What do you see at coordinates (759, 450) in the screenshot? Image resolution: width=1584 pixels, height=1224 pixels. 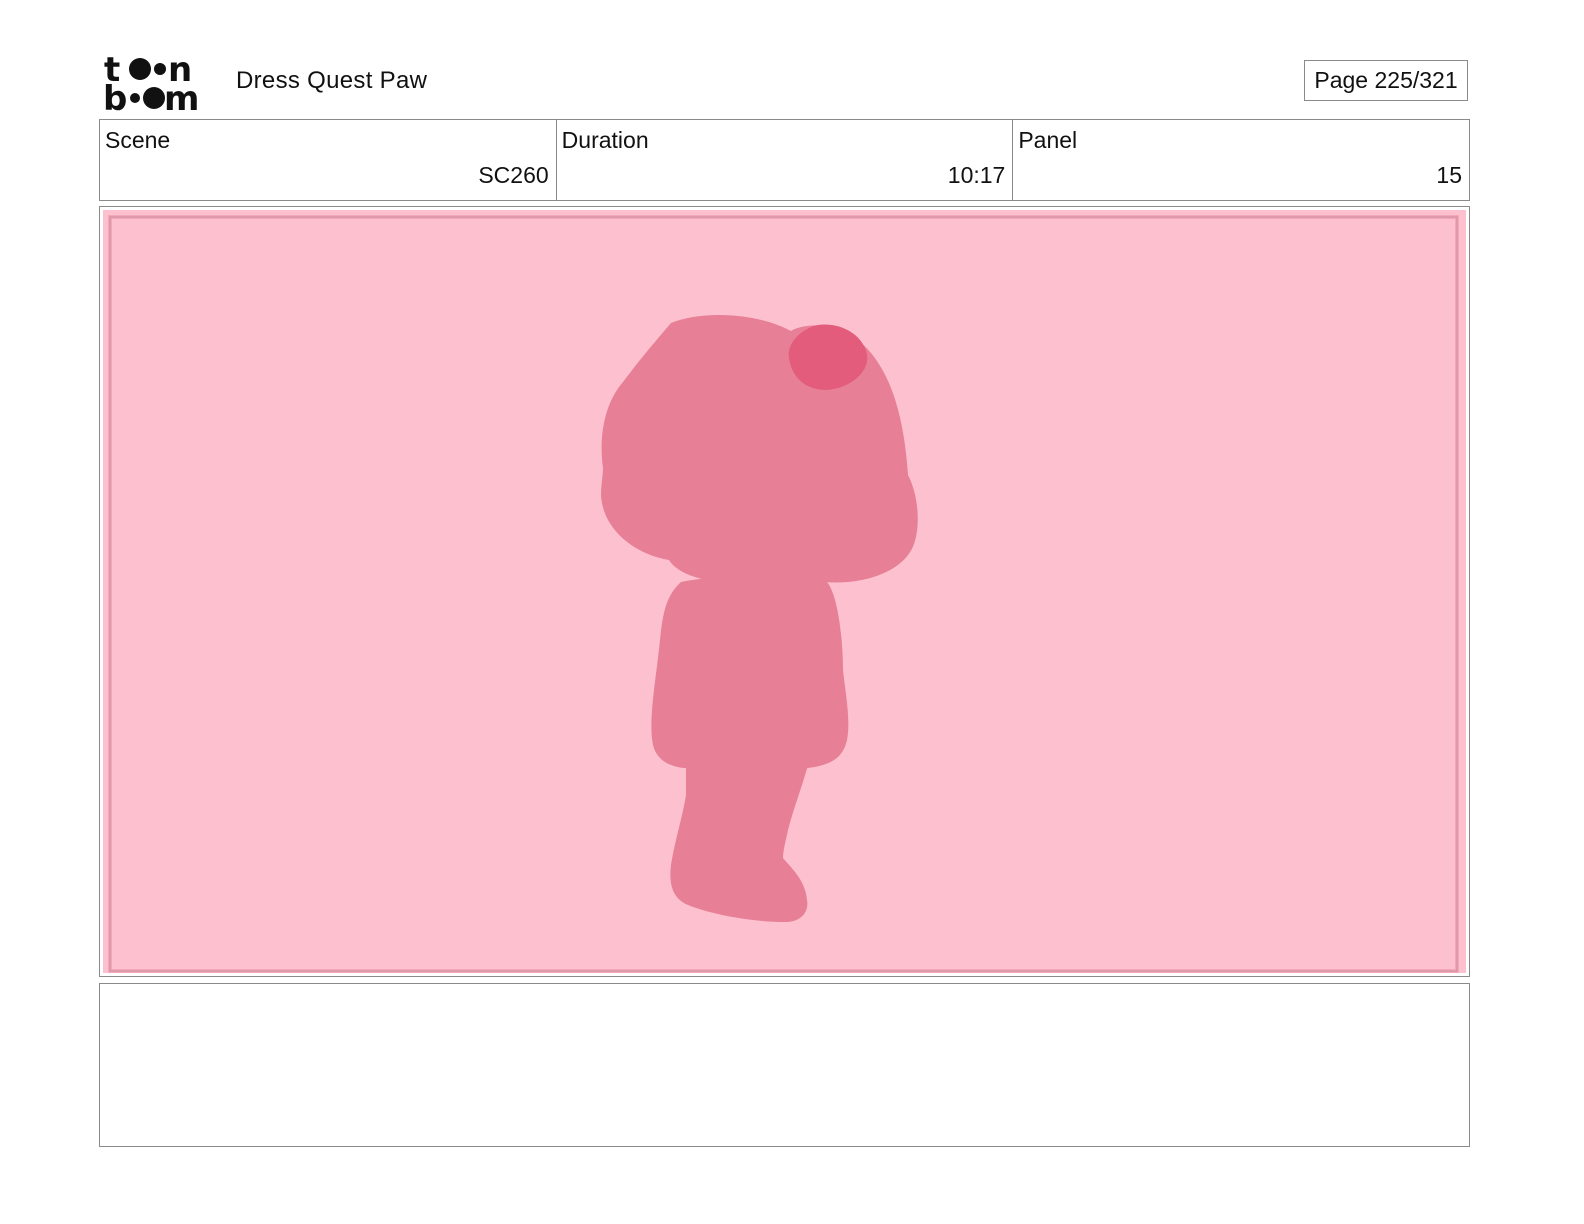 I see `character-head` at bounding box center [759, 450].